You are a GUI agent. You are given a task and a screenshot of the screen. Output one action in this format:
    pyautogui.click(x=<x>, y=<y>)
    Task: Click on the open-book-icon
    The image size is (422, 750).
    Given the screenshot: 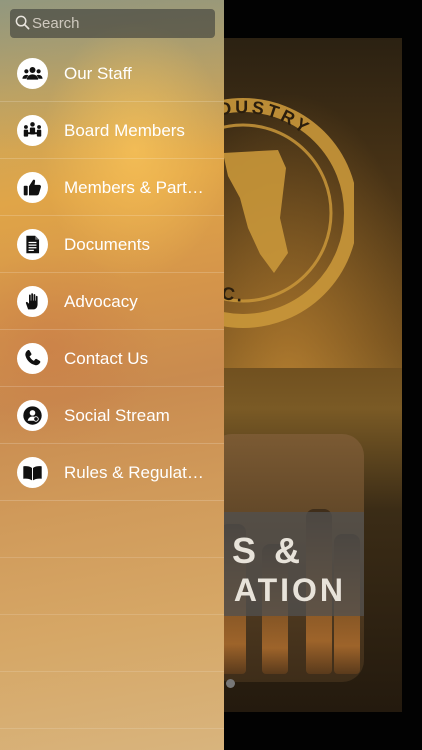 What is the action you would take?
    pyautogui.click(x=32, y=472)
    